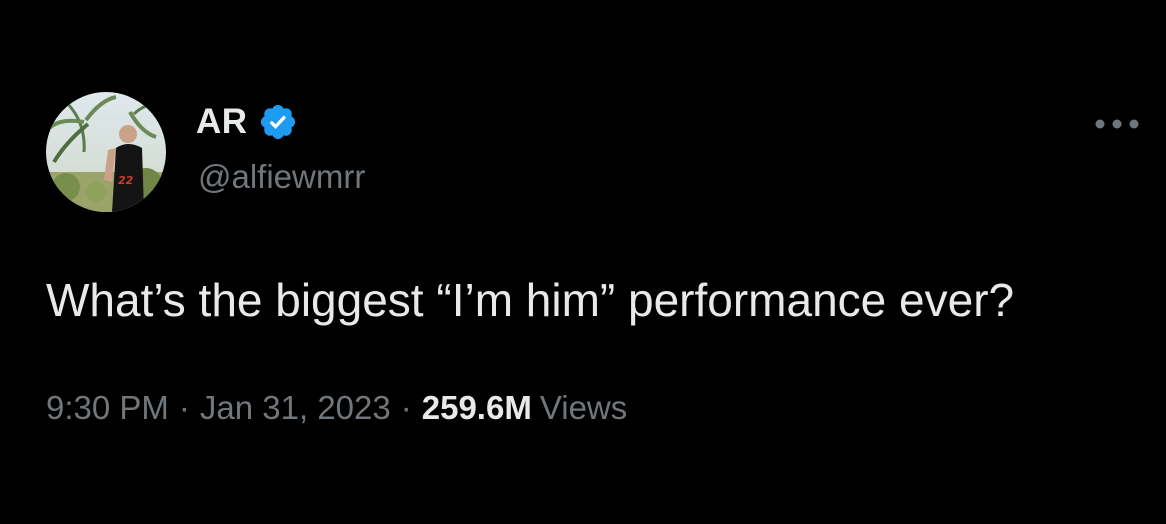 This screenshot has height=524, width=1166. Describe the element at coordinates (126, 180) in the screenshot. I see `svg-text: 22` at that location.